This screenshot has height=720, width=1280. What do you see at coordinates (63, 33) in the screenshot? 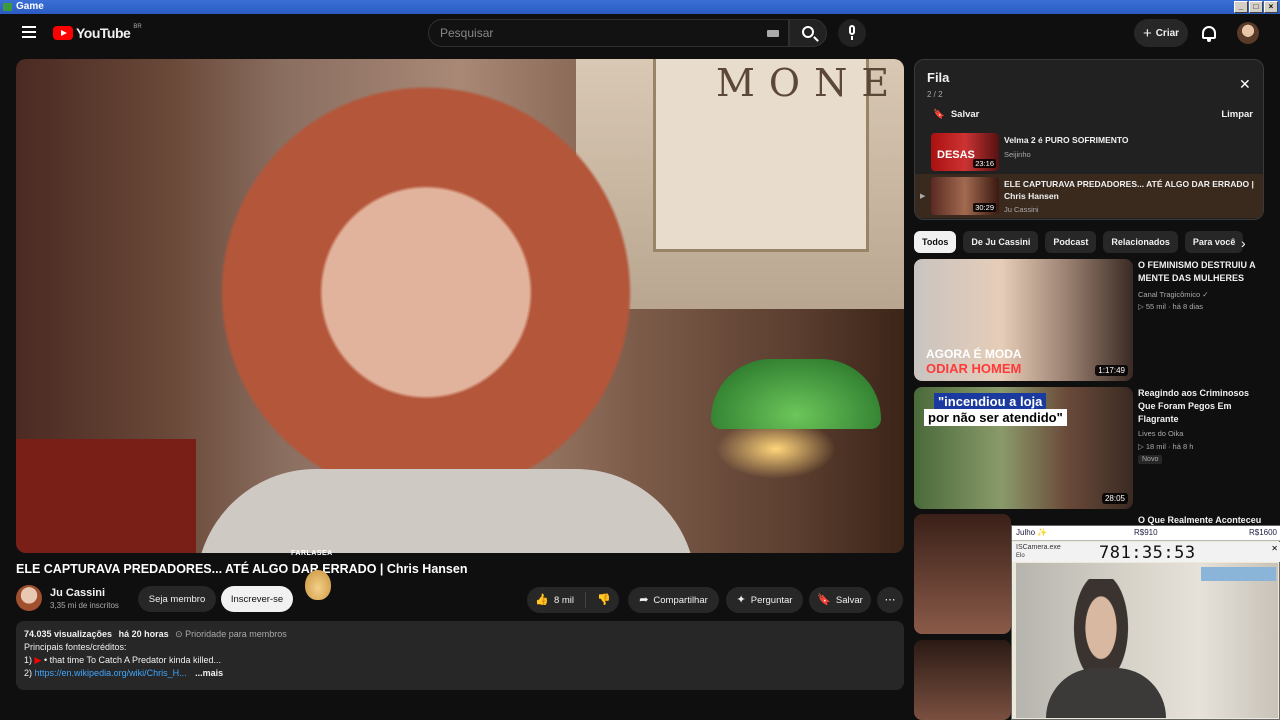
I see `youtube-play-icon` at bounding box center [63, 33].